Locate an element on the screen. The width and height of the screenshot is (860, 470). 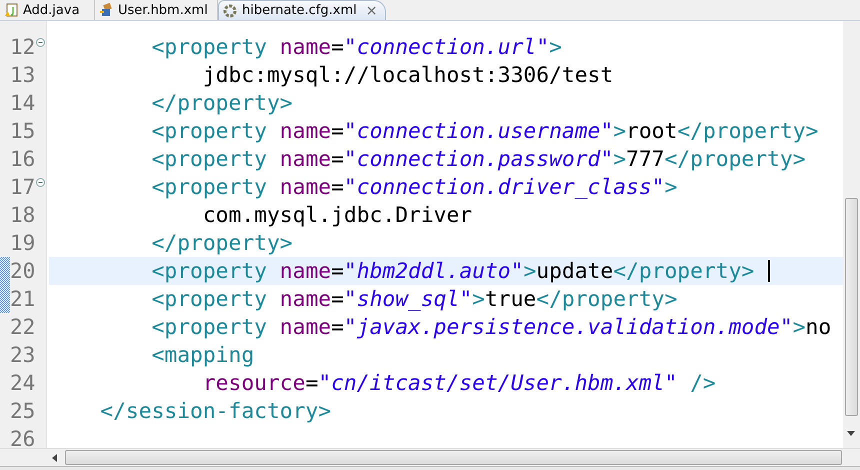
editor-tab: hibernate.cfg.xml ⨯ is located at coordinates (302, 10).